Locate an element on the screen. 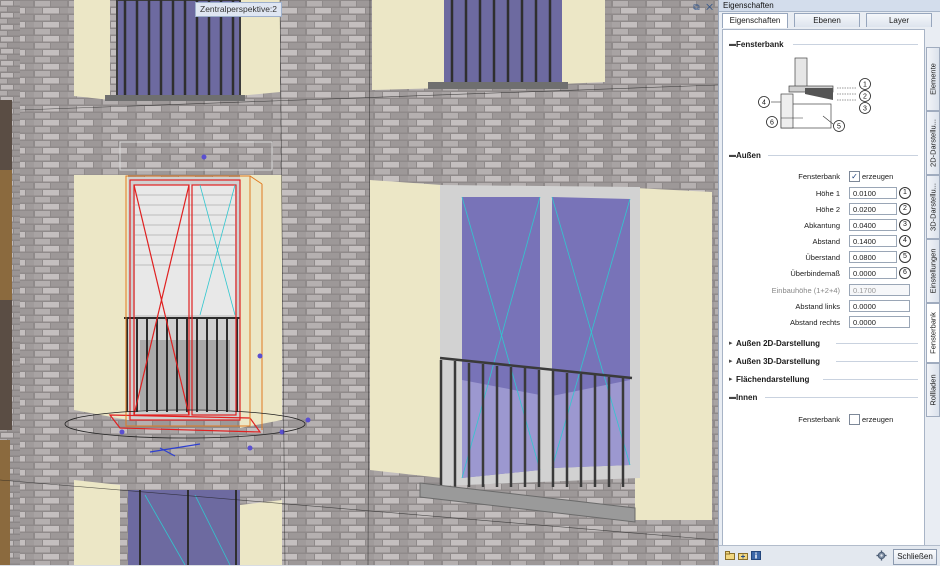  row-fensterbank-aussen: Fensterbank ✓ erzeugen is located at coordinates (846, 176).